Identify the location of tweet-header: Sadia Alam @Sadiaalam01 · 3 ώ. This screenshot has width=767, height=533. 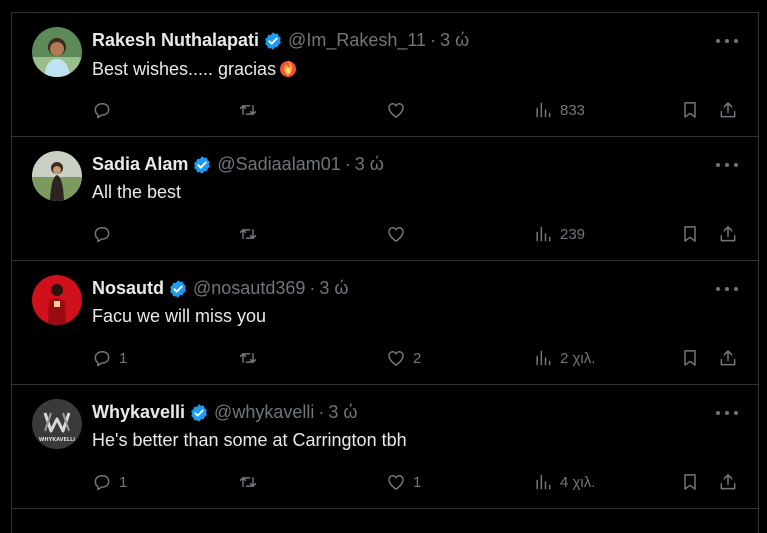
(238, 164).